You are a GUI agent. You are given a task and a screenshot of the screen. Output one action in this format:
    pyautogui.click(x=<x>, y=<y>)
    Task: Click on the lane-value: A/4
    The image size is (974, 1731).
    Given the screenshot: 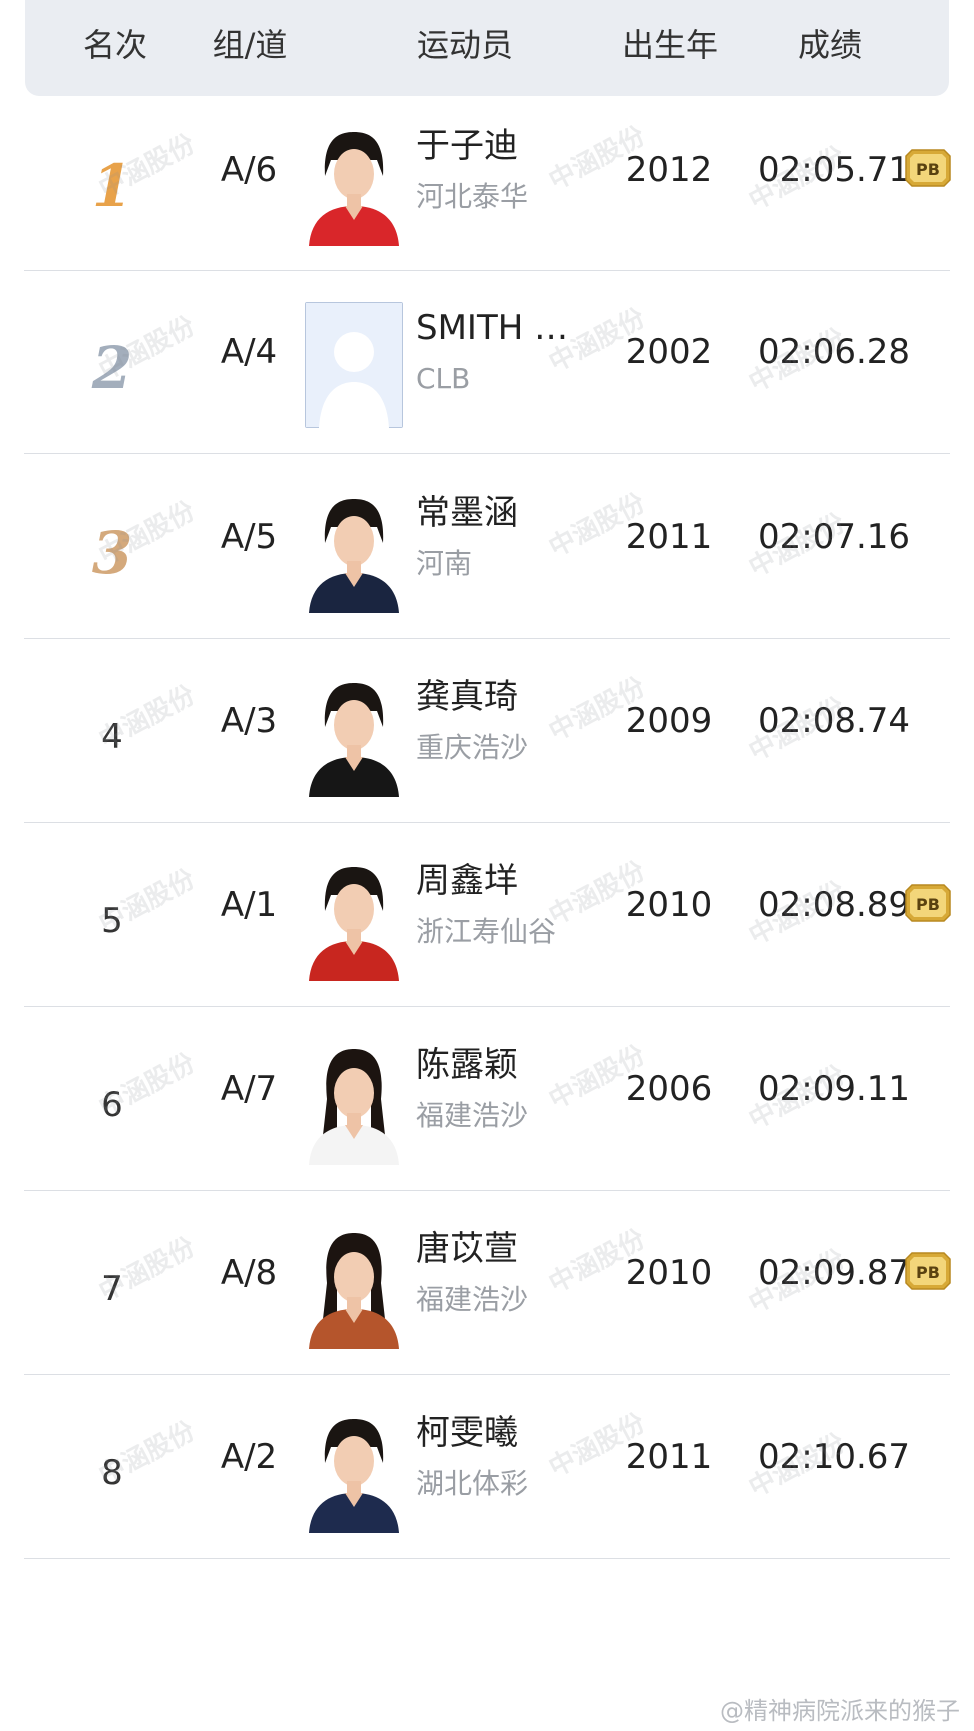 What is the action you would take?
    pyautogui.click(x=249, y=352)
    